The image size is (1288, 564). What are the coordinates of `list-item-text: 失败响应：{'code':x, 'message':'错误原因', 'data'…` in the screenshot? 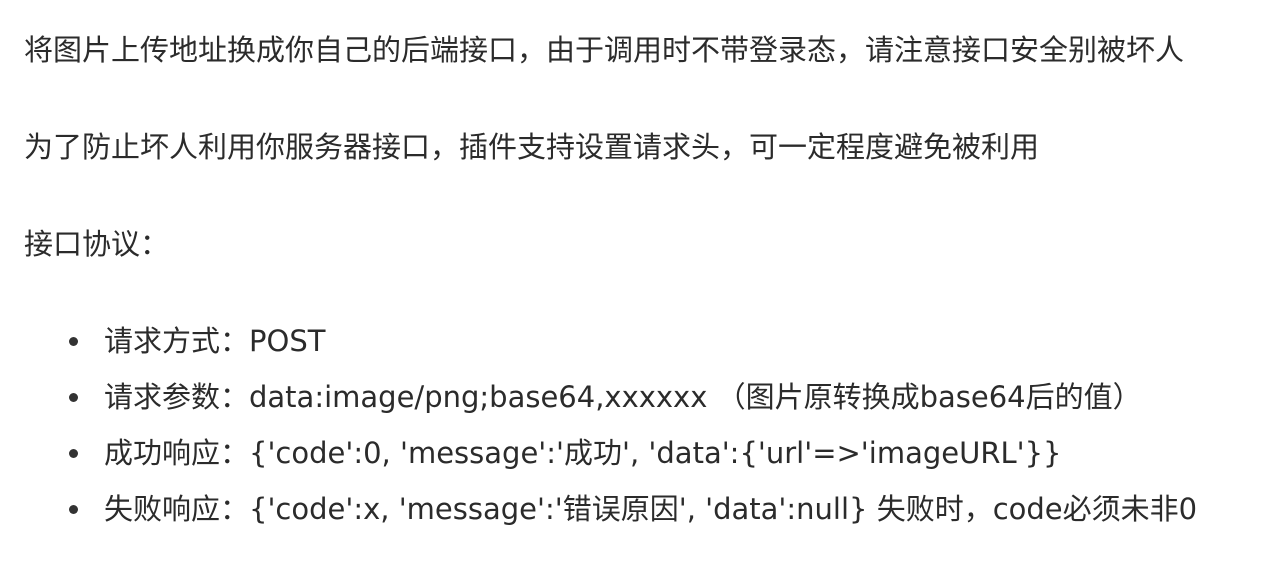 It's located at (651, 509).